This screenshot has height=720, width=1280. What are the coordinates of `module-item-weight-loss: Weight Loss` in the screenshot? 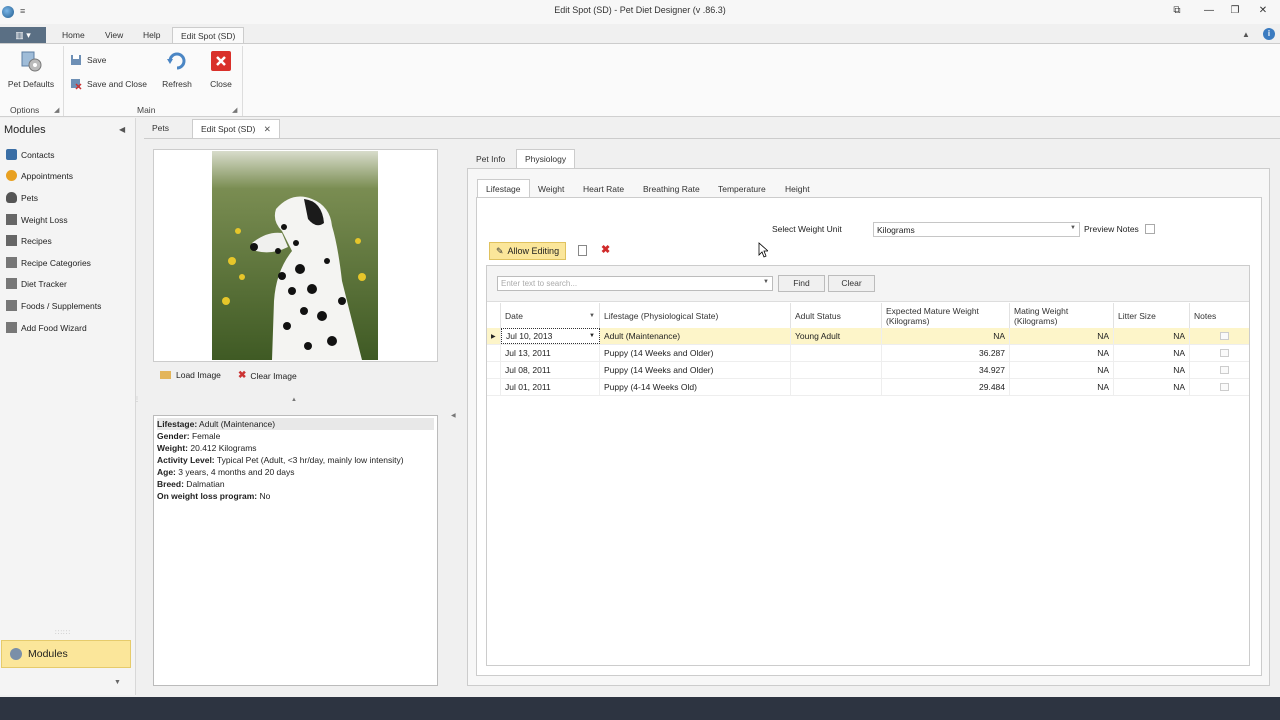 It's located at (37, 219).